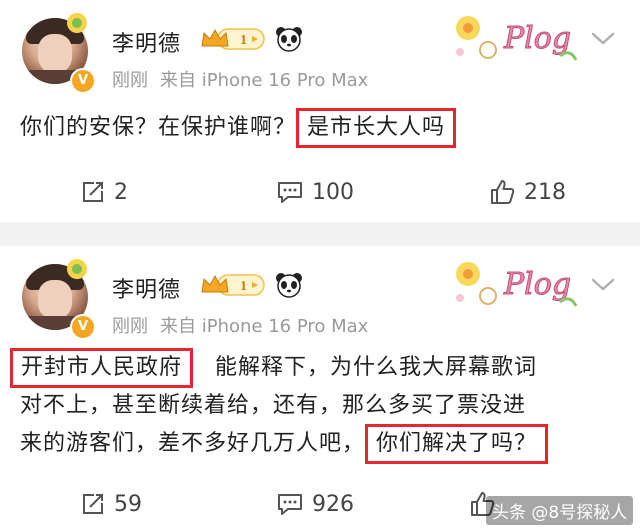 The image size is (640, 528). What do you see at coordinates (545, 192) in the screenshot?
I see `like-count: 218` at bounding box center [545, 192].